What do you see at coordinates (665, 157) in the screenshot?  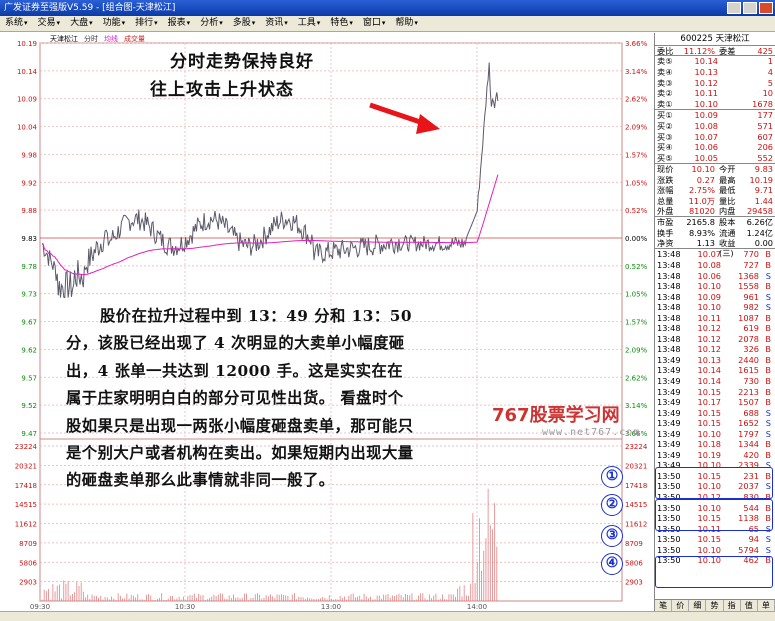 I see `bid-label: 买⑤` at bounding box center [665, 157].